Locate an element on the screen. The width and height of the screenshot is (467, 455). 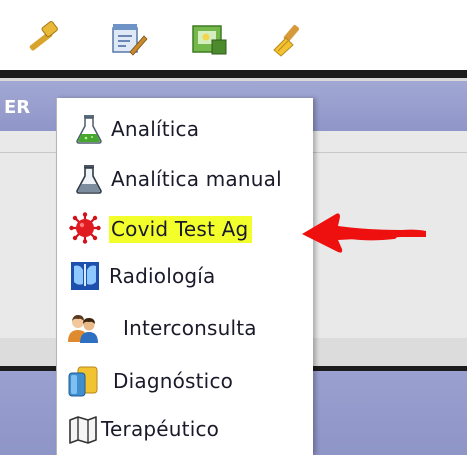
brush-button is located at coordinates (288, 39).